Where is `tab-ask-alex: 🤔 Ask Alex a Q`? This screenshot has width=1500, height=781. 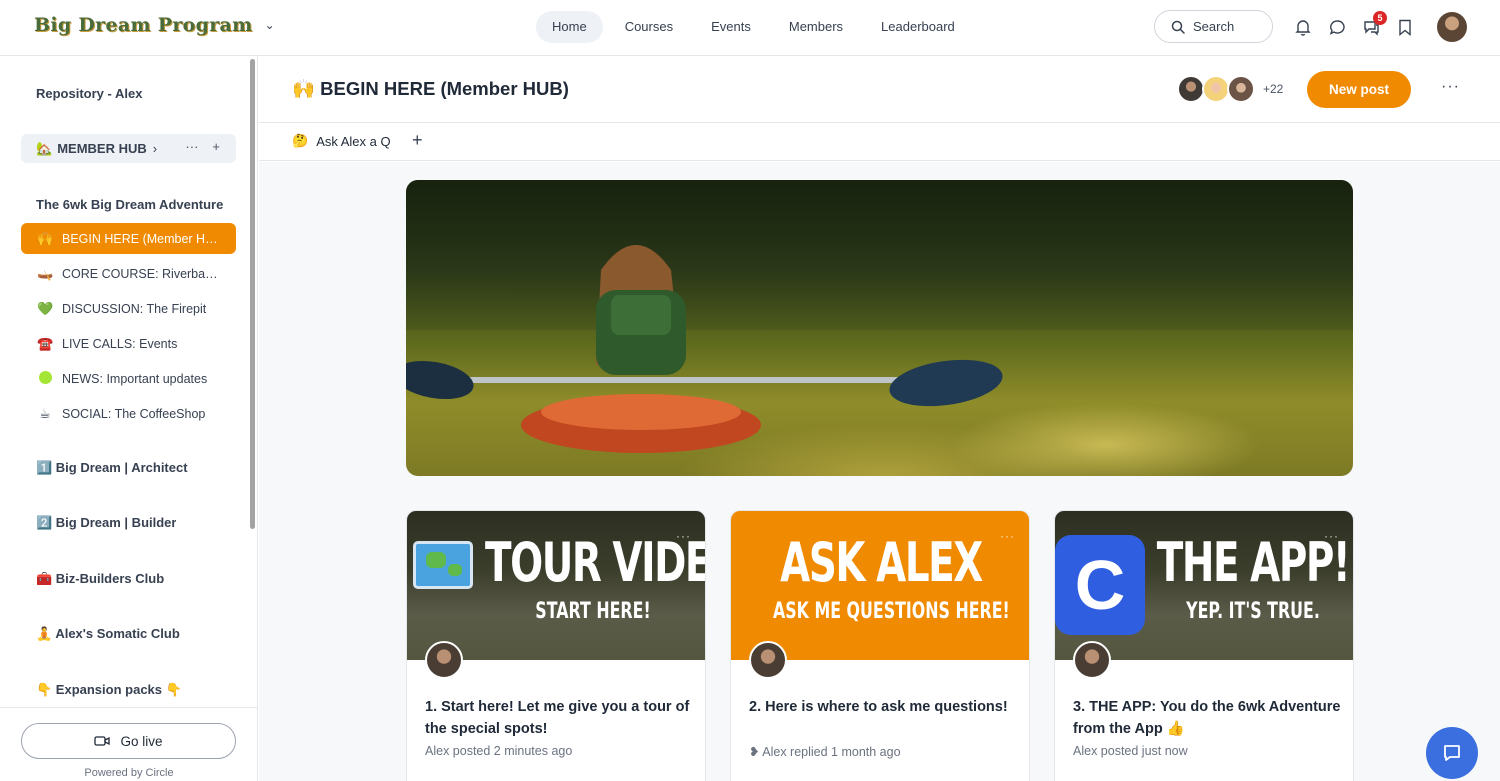
tab-ask-alex: 🤔 Ask Alex a Q is located at coordinates (341, 141).